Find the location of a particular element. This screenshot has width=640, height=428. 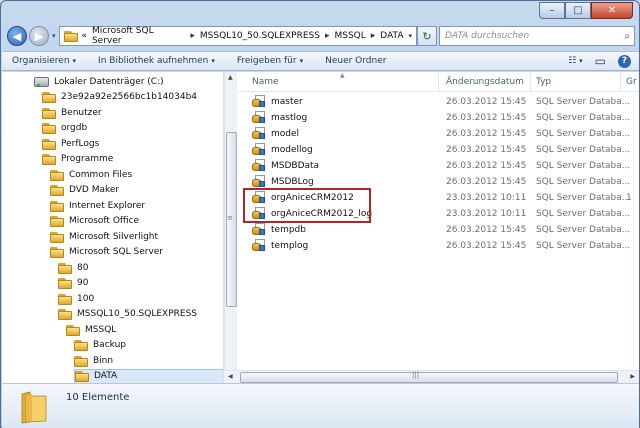

organize-label: Organisieren is located at coordinates (41, 61).